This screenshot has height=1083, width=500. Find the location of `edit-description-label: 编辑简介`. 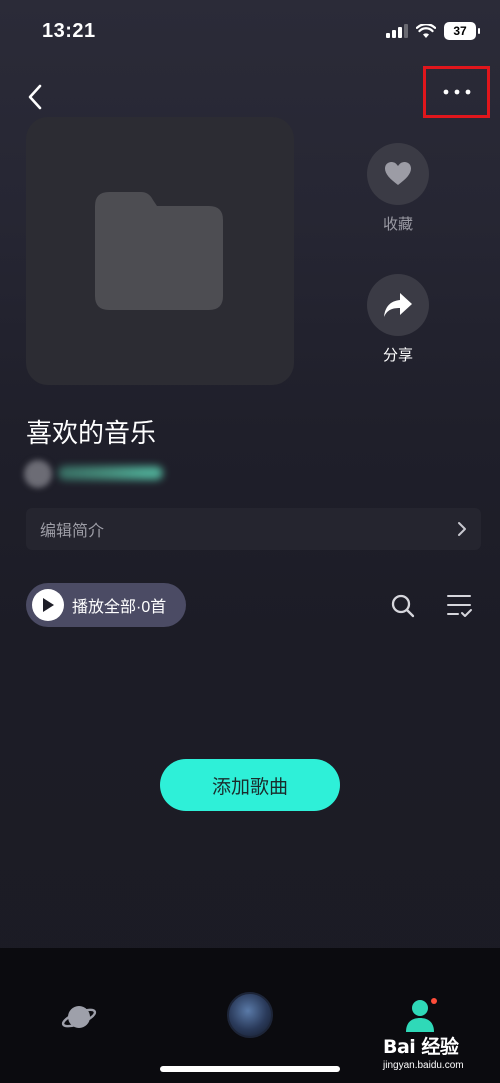

edit-description-label: 编辑简介 is located at coordinates (72, 531).